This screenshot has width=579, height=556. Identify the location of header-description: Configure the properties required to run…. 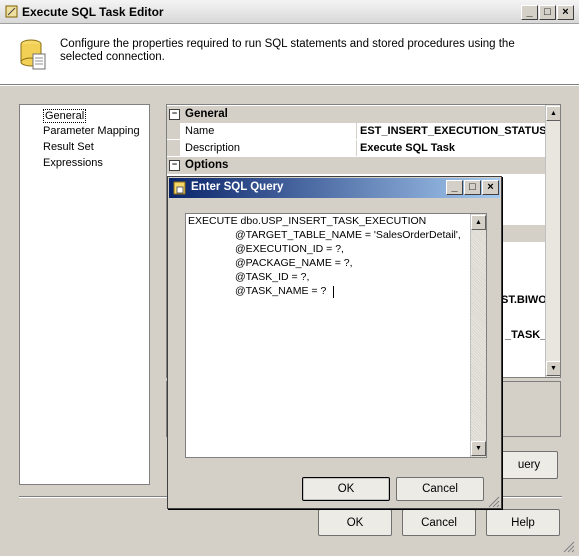
(287, 50).